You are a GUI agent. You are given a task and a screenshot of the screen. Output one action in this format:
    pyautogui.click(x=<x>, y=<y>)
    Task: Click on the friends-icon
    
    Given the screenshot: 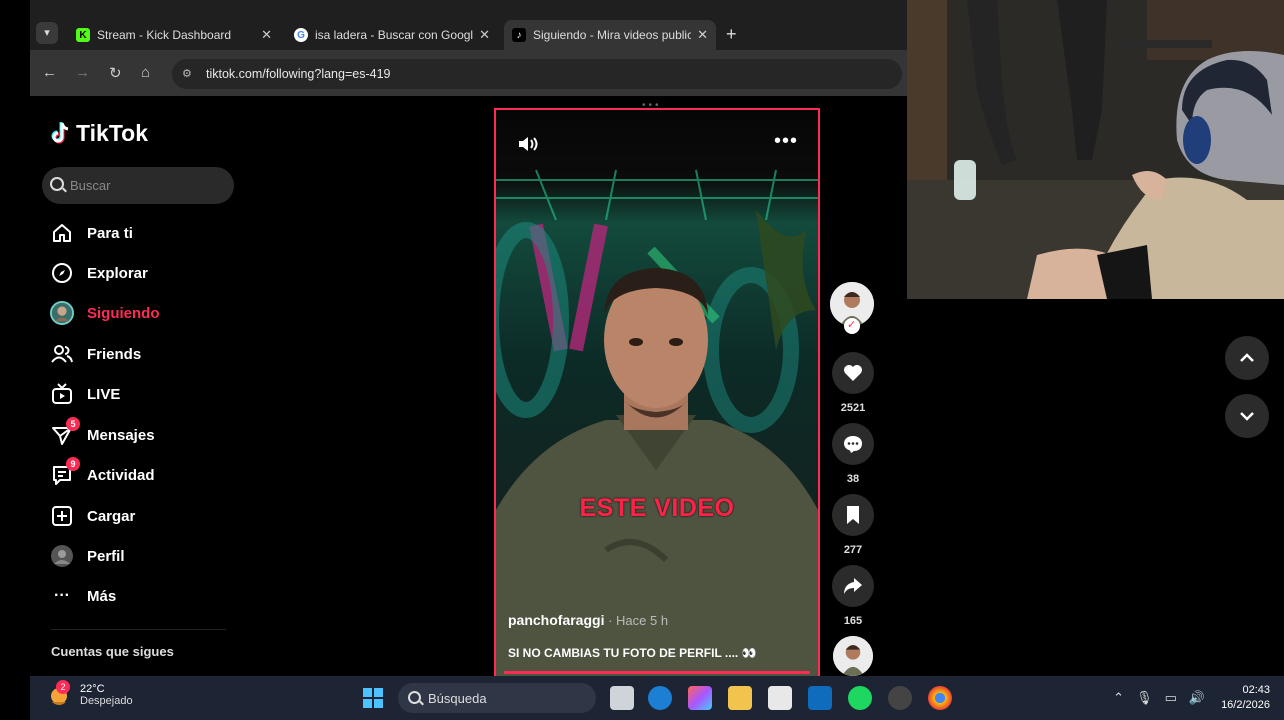 What is the action you would take?
    pyautogui.click(x=62, y=354)
    